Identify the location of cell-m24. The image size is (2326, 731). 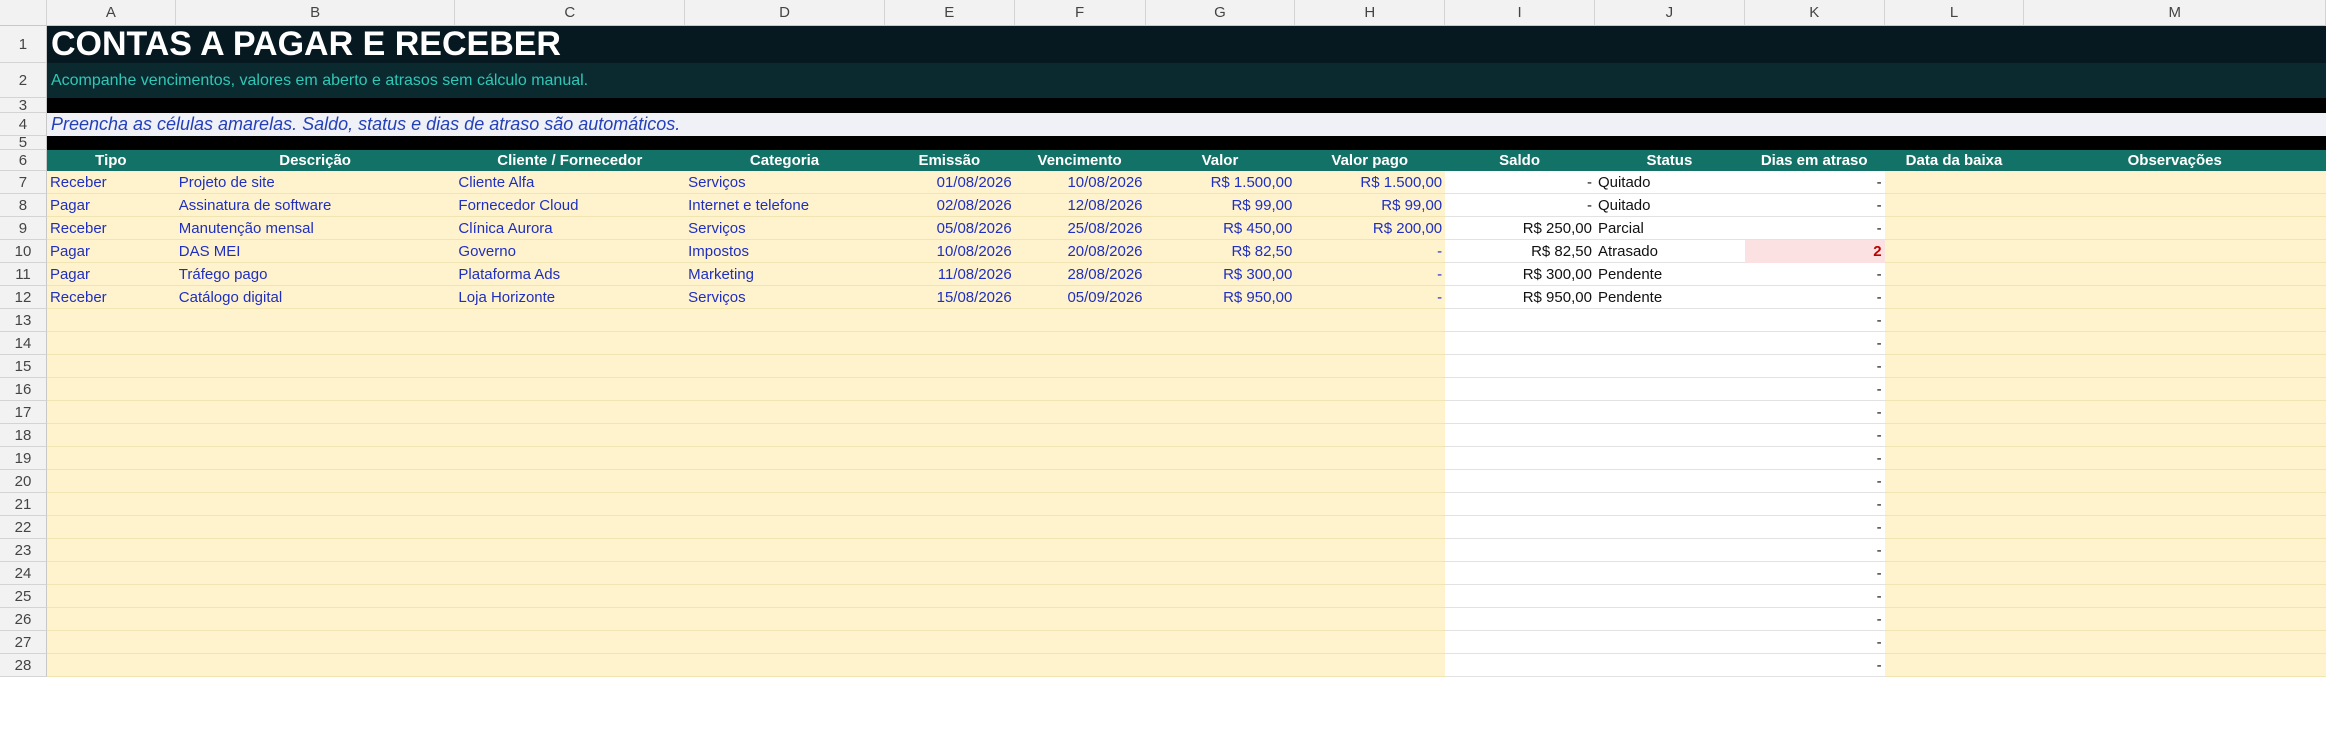
(2175, 573).